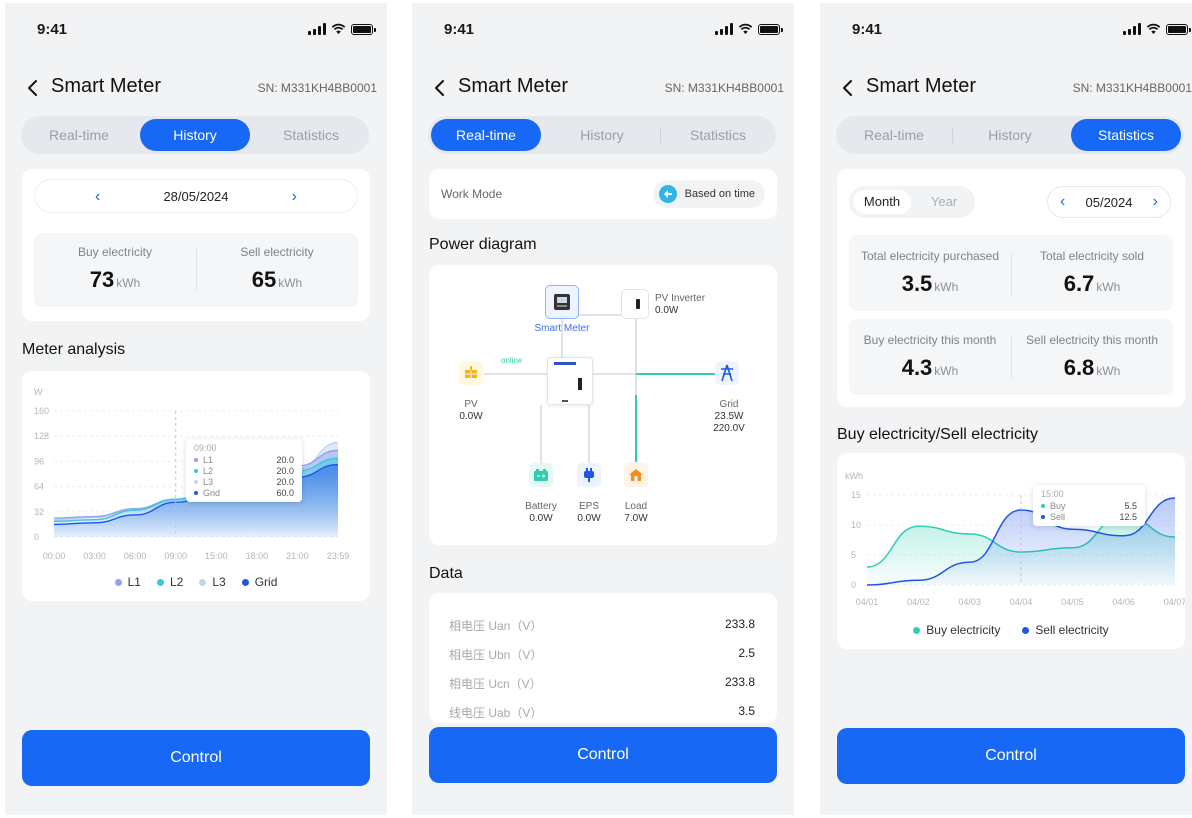  What do you see at coordinates (472, 194) in the screenshot?
I see `work-mode-label: Work Mode` at bounding box center [472, 194].